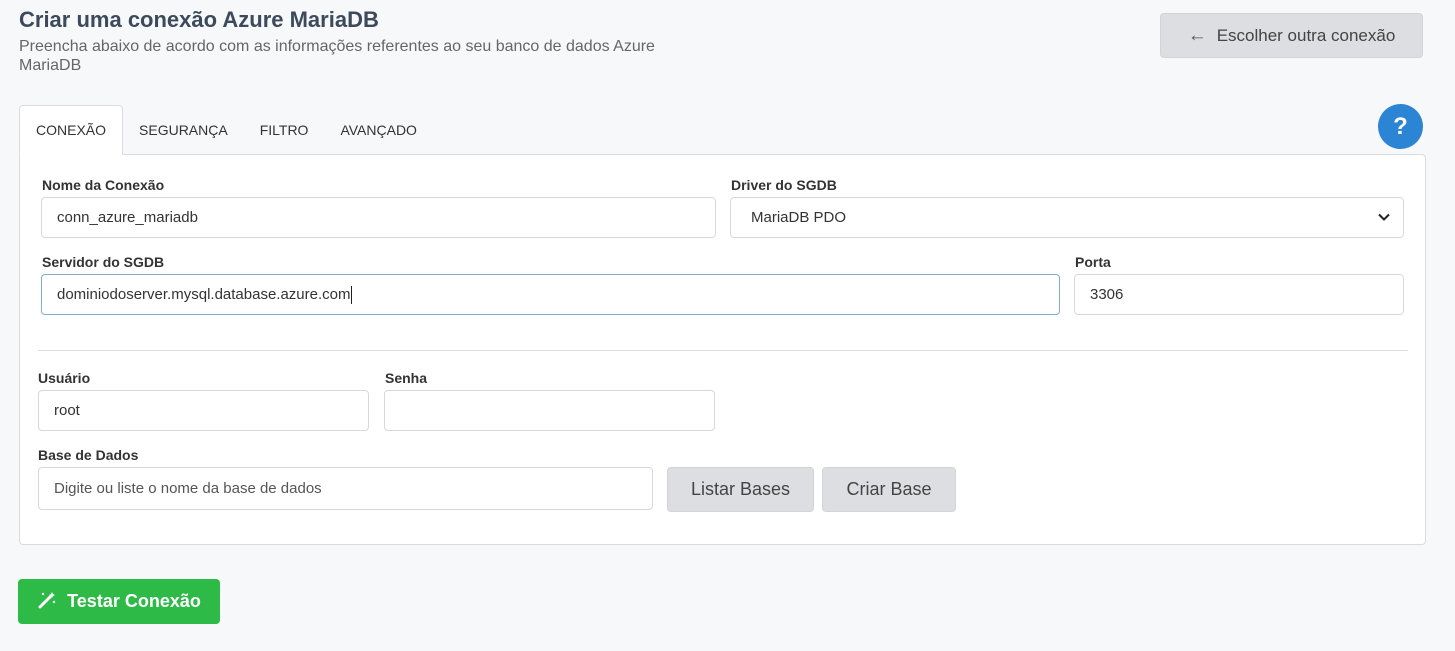 Image resolution: width=1455 pixels, height=651 pixels. I want to click on question-icon: ?, so click(1400, 126).